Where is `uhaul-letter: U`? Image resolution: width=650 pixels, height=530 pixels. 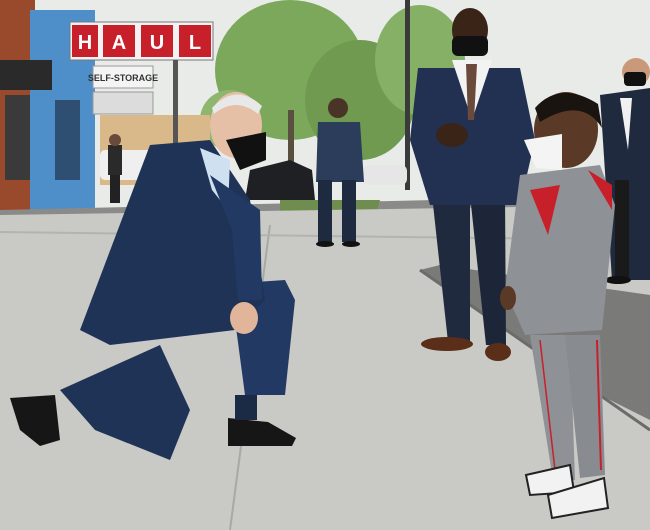 uhaul-letter: U is located at coordinates (157, 43).